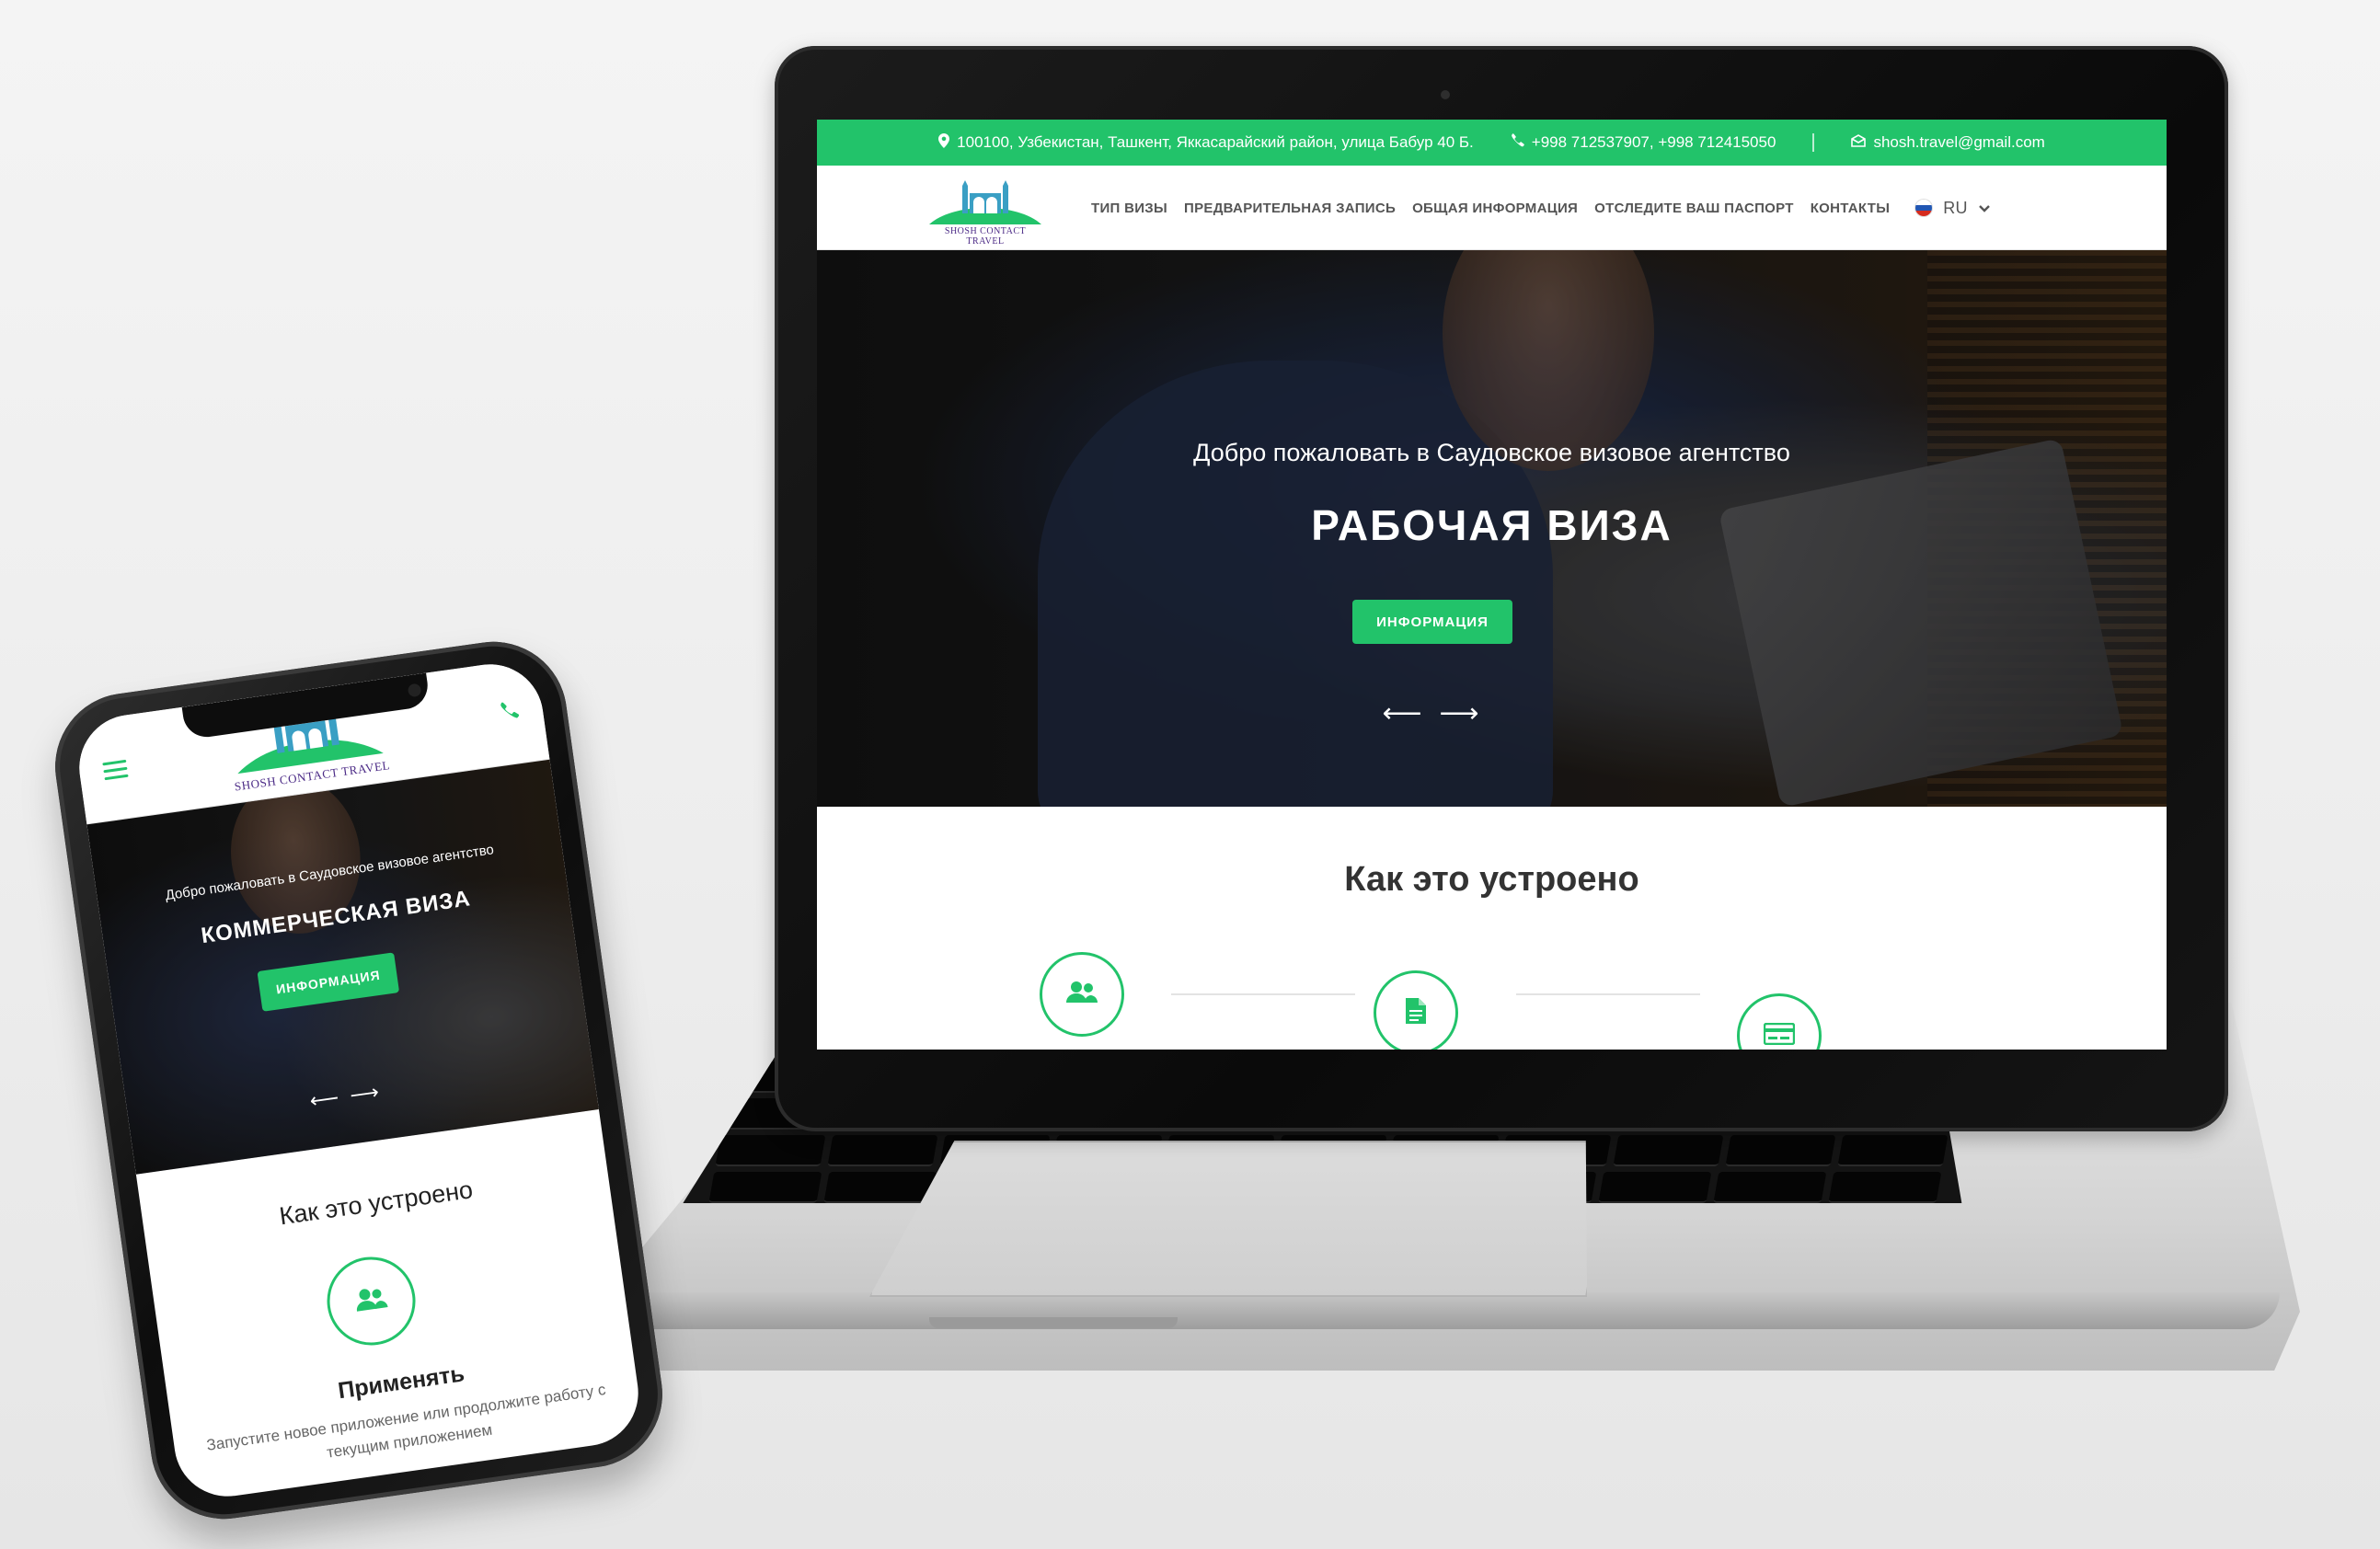 The width and height of the screenshot is (2380, 1549). Describe the element at coordinates (1955, 208) in the screenshot. I see `language-code: RU` at that location.